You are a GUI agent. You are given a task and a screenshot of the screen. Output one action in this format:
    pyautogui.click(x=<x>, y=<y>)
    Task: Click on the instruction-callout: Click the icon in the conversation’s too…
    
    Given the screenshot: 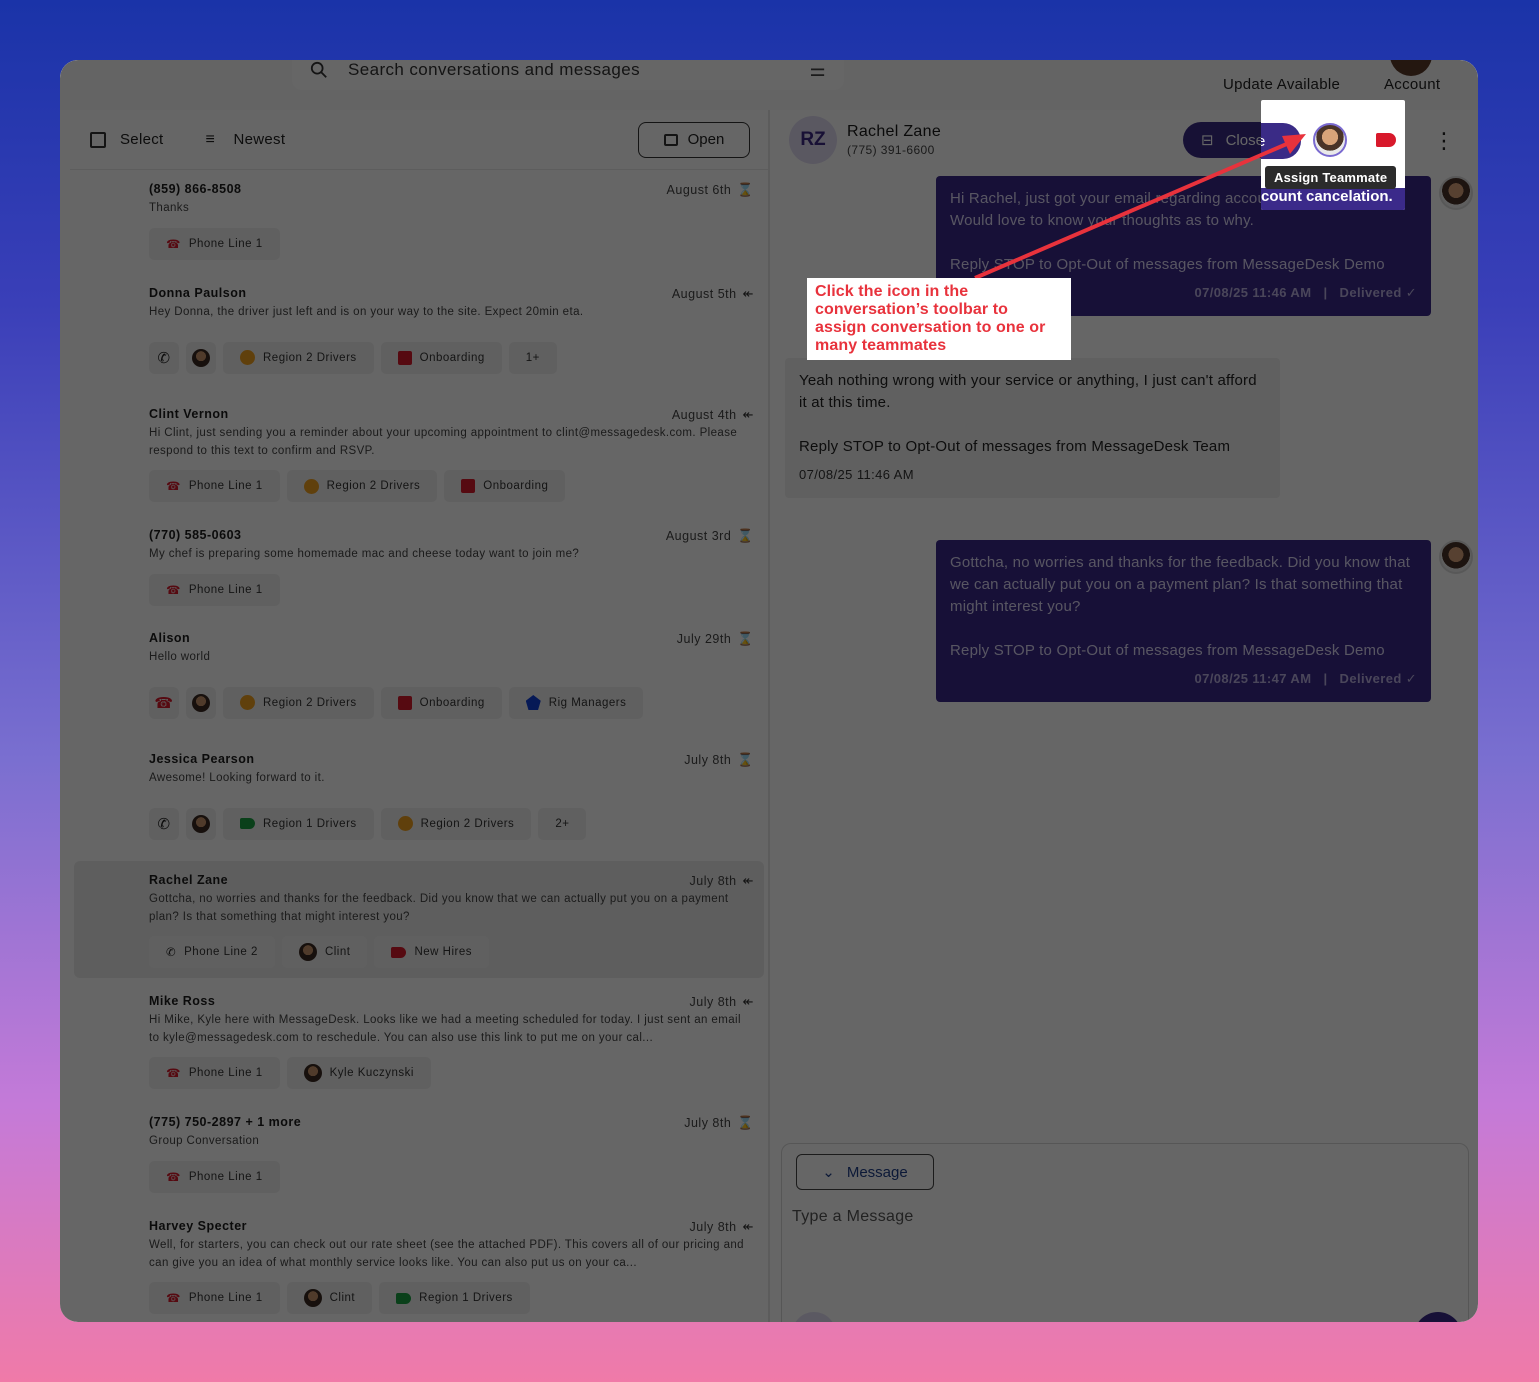 What is the action you would take?
    pyautogui.click(x=939, y=319)
    